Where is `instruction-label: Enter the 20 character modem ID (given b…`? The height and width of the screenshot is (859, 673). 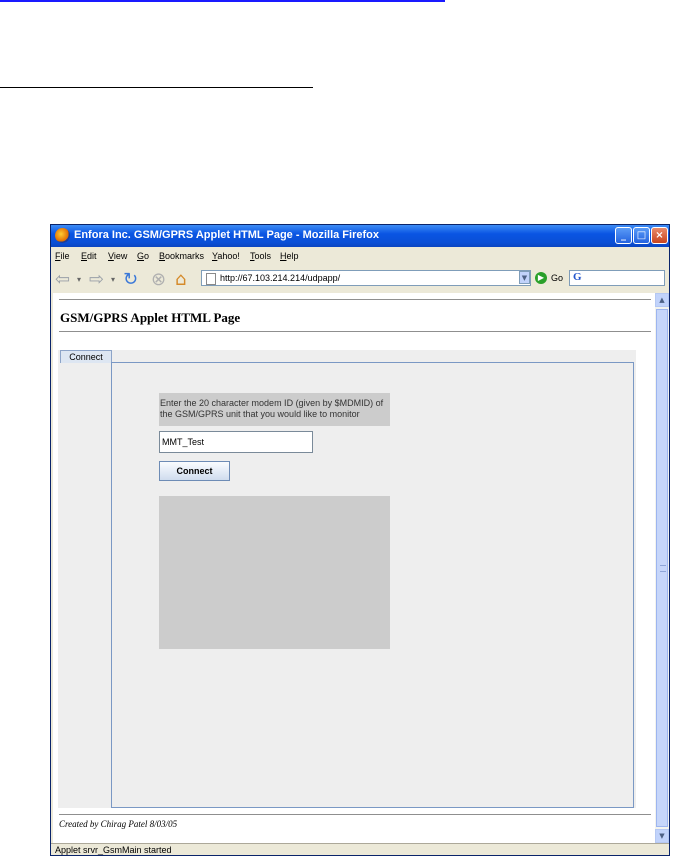
instruction-label: Enter the 20 character modem ID (given b… is located at coordinates (274, 409).